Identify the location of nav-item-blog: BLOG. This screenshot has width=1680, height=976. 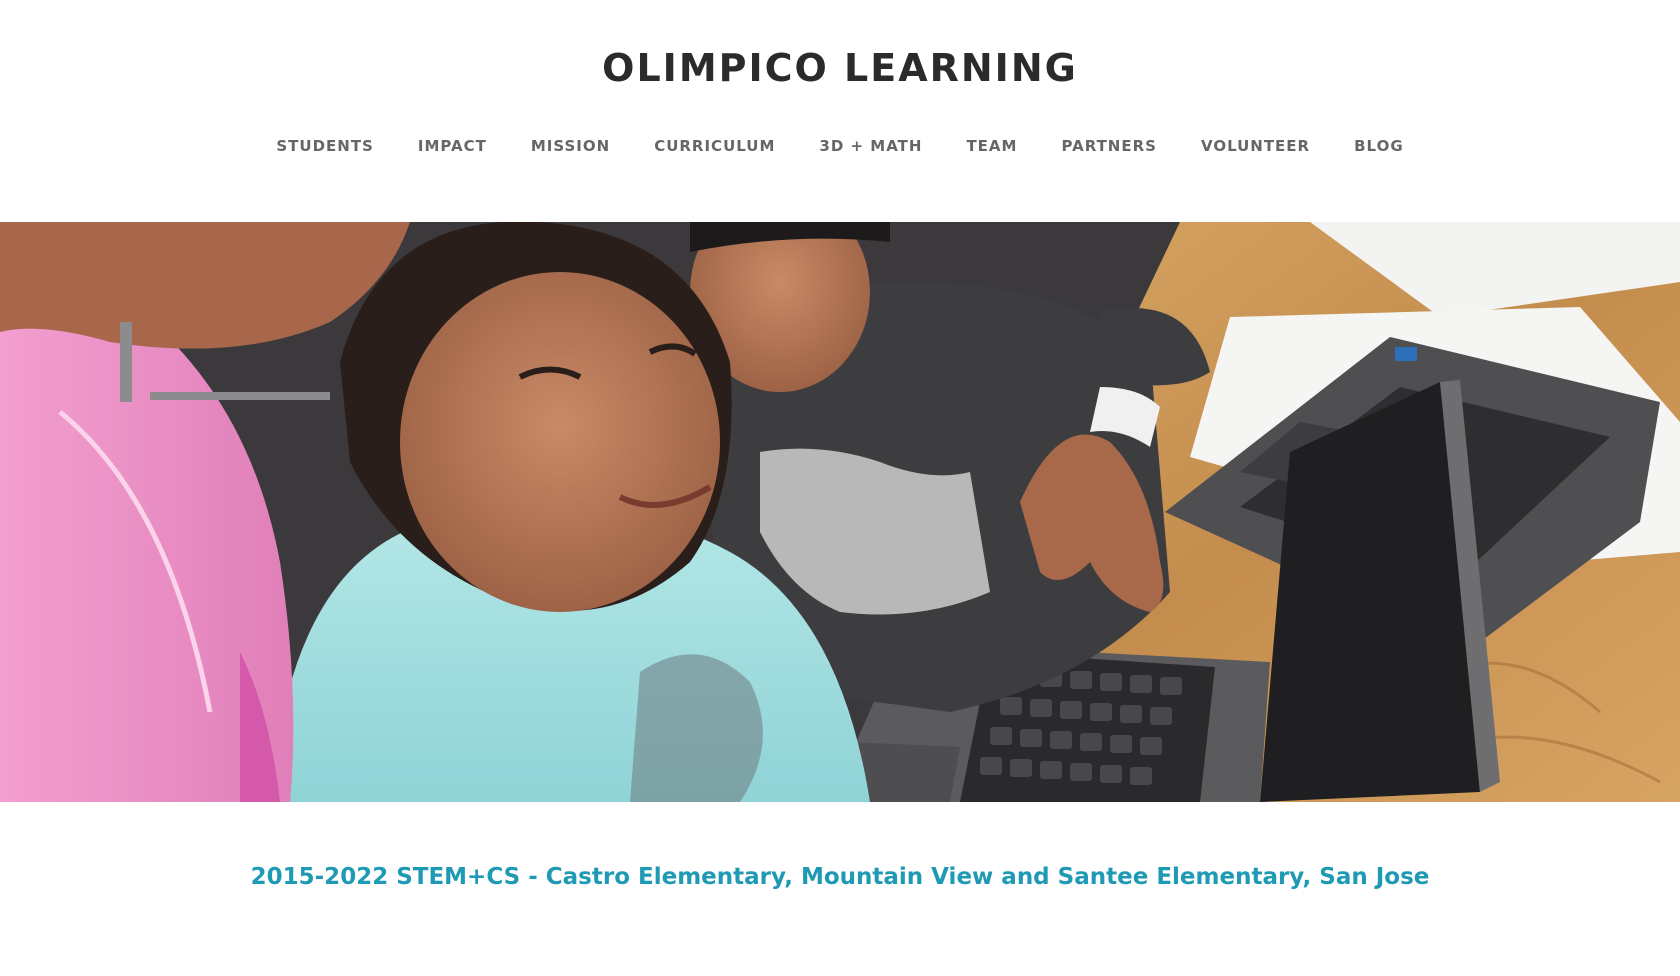
(1379, 146).